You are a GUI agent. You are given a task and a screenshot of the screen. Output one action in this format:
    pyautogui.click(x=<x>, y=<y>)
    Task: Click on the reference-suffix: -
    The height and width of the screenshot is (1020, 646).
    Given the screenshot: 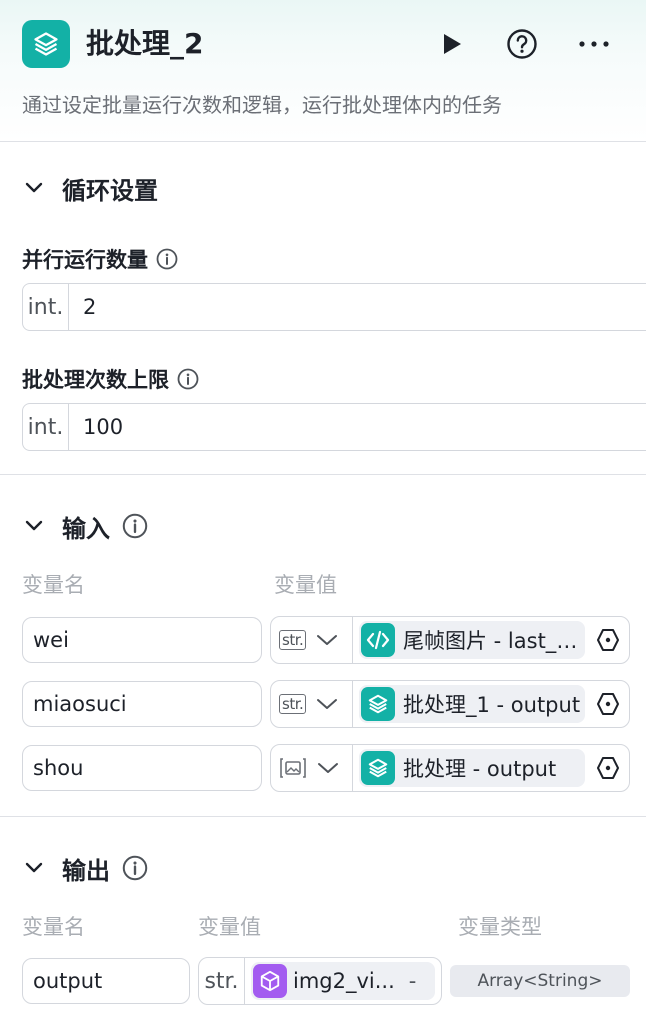 What is the action you would take?
    pyautogui.click(x=412, y=981)
    